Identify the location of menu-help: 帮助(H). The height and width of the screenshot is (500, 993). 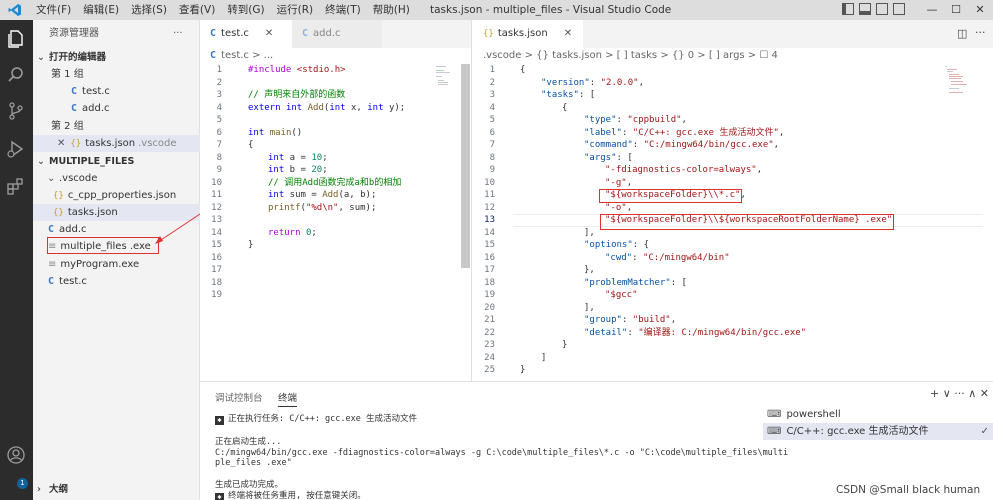
(391, 10).